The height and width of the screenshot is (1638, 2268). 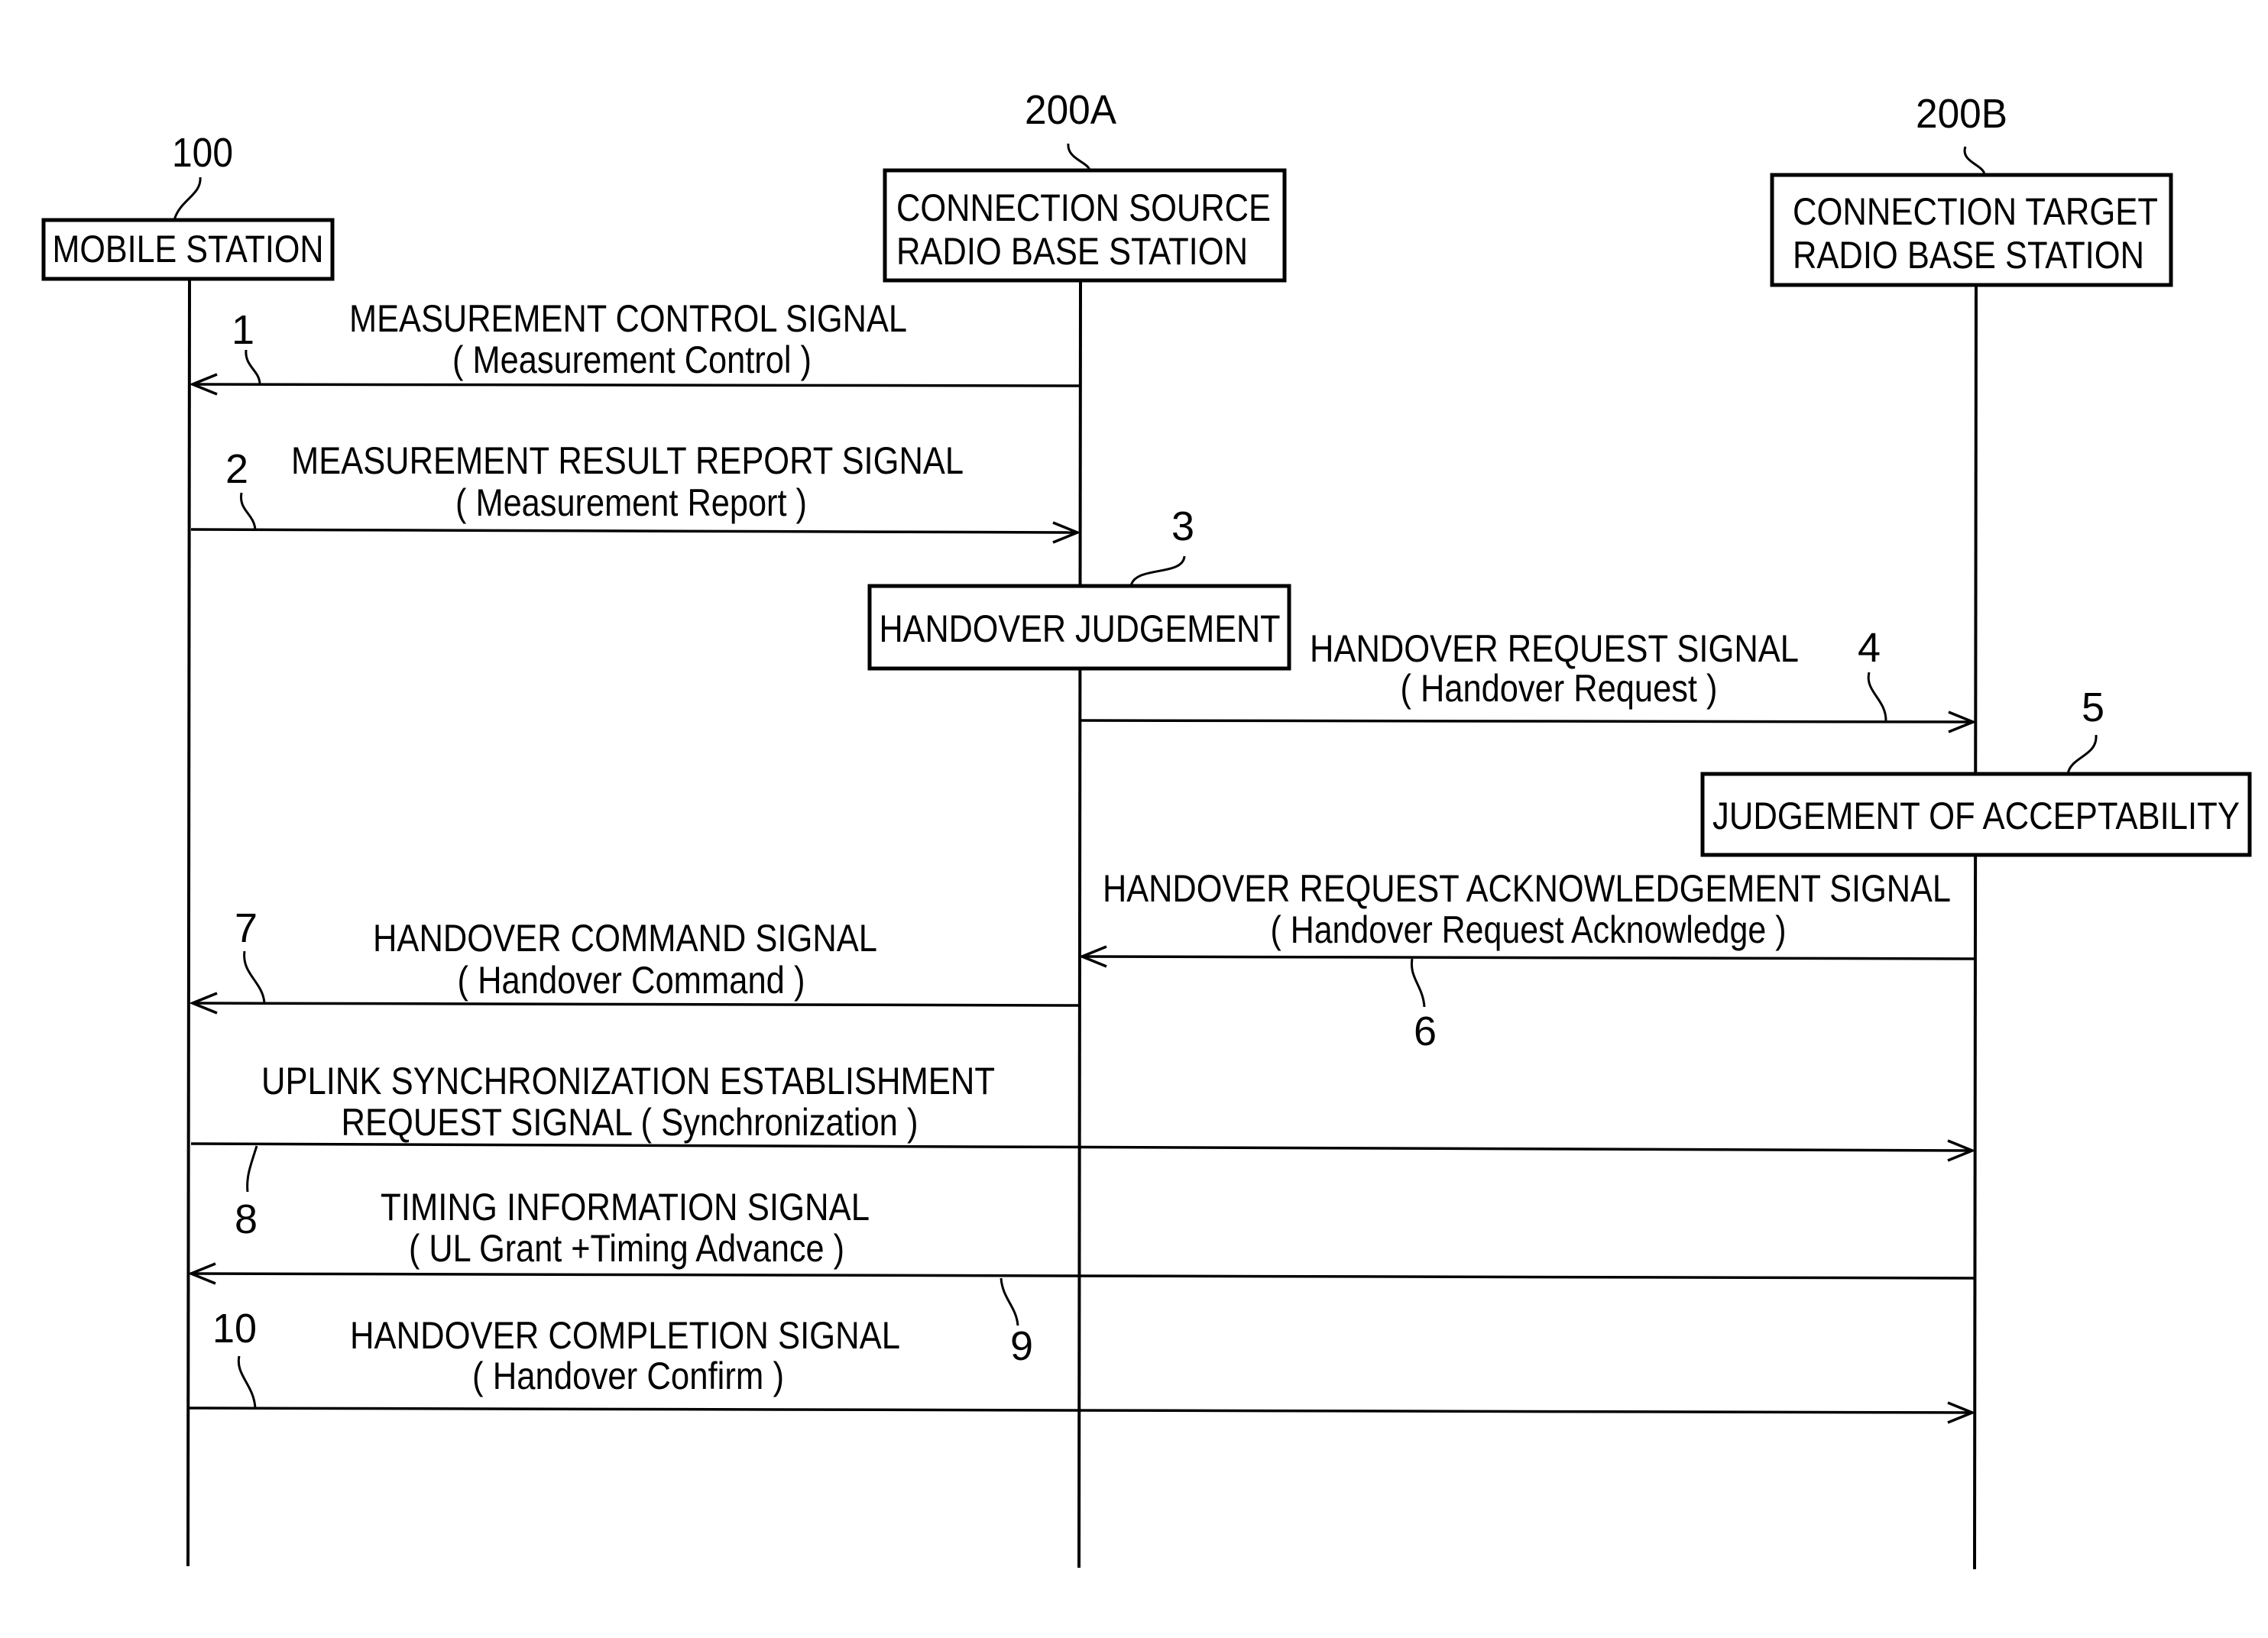 What do you see at coordinates (631, 1122) in the screenshot?
I see `message-8-subtitle: REQUEST SIGNAL ( Synchronization )` at bounding box center [631, 1122].